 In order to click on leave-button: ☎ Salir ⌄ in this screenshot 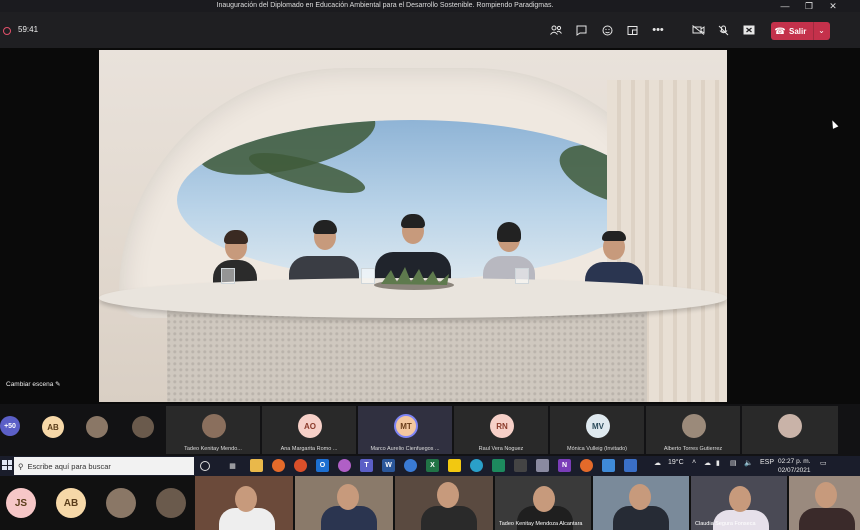, I will do `click(800, 31)`.